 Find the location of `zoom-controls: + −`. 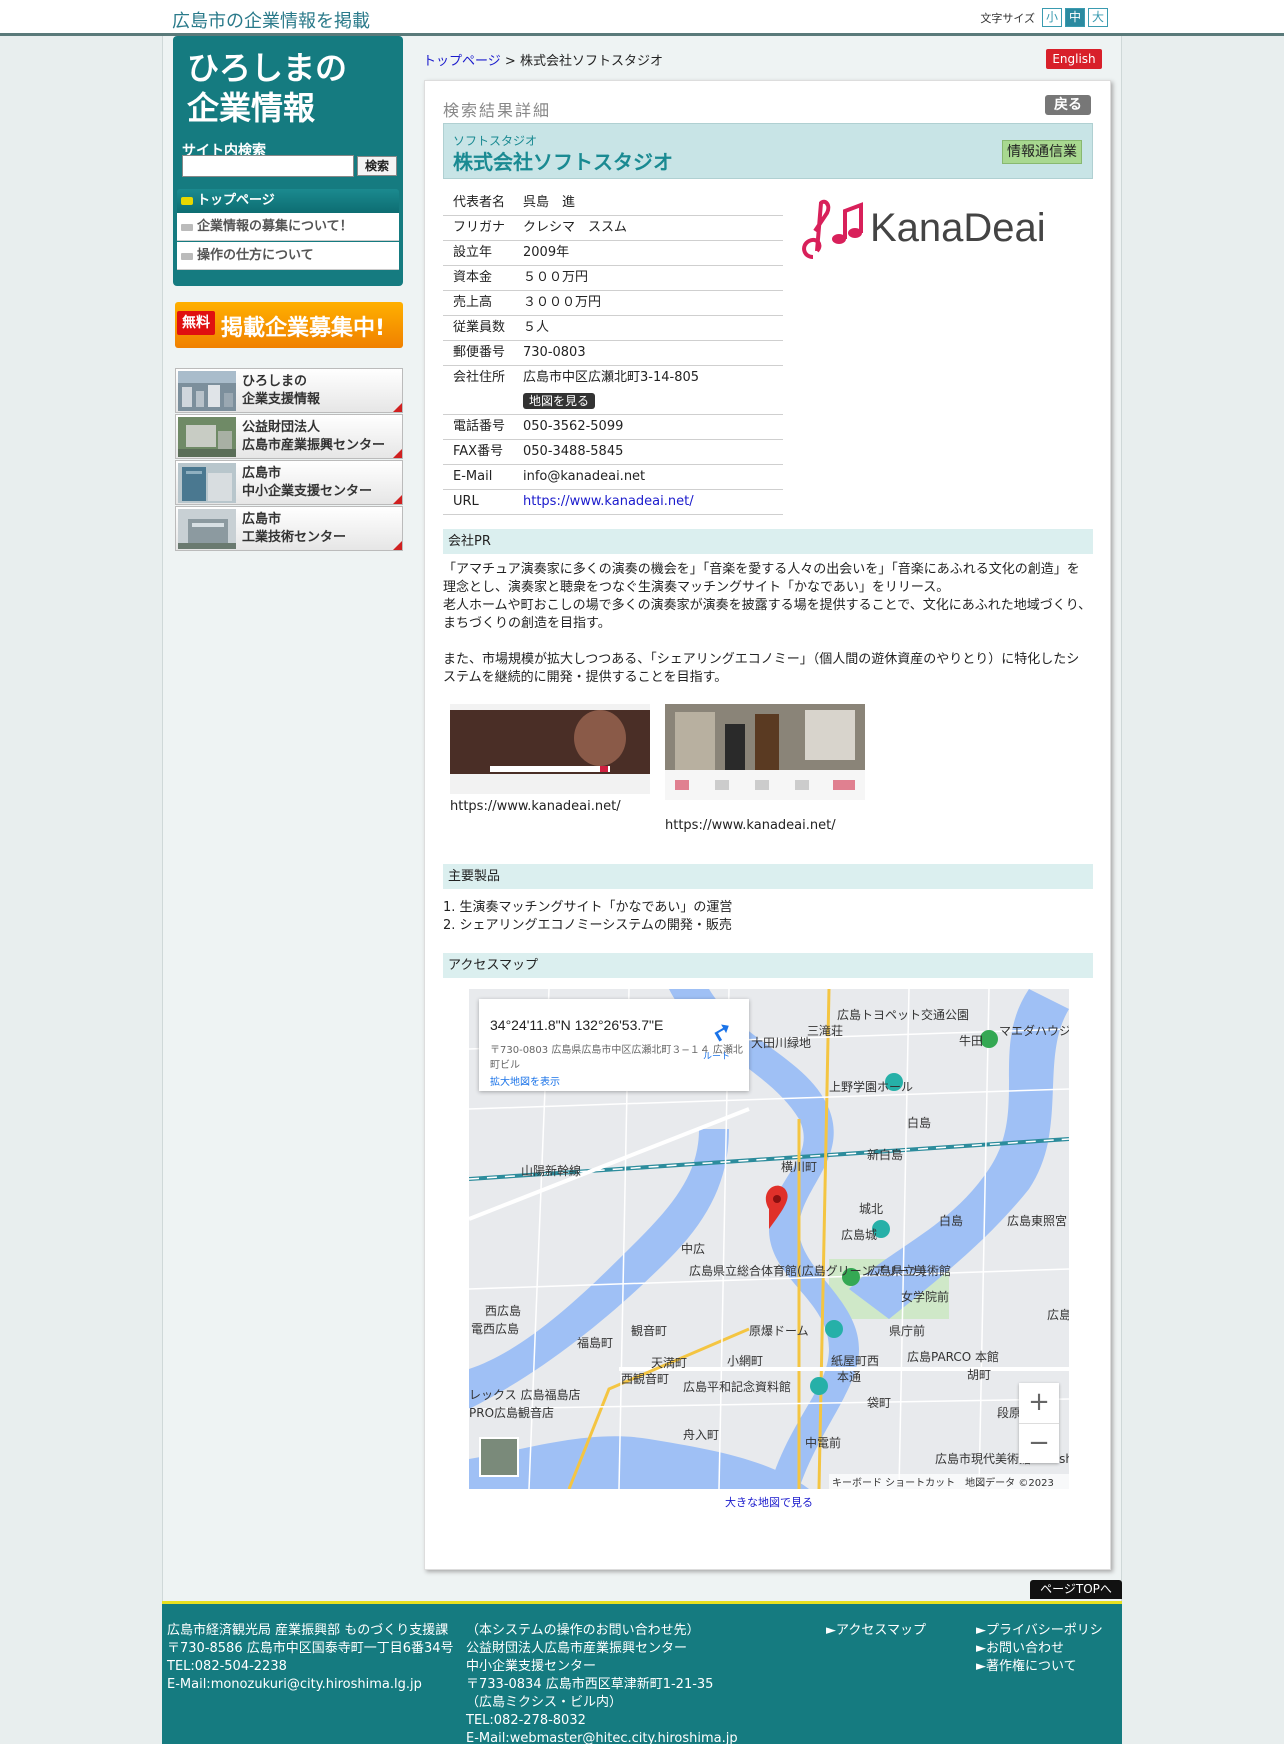

zoom-controls: + − is located at coordinates (1039, 1423).